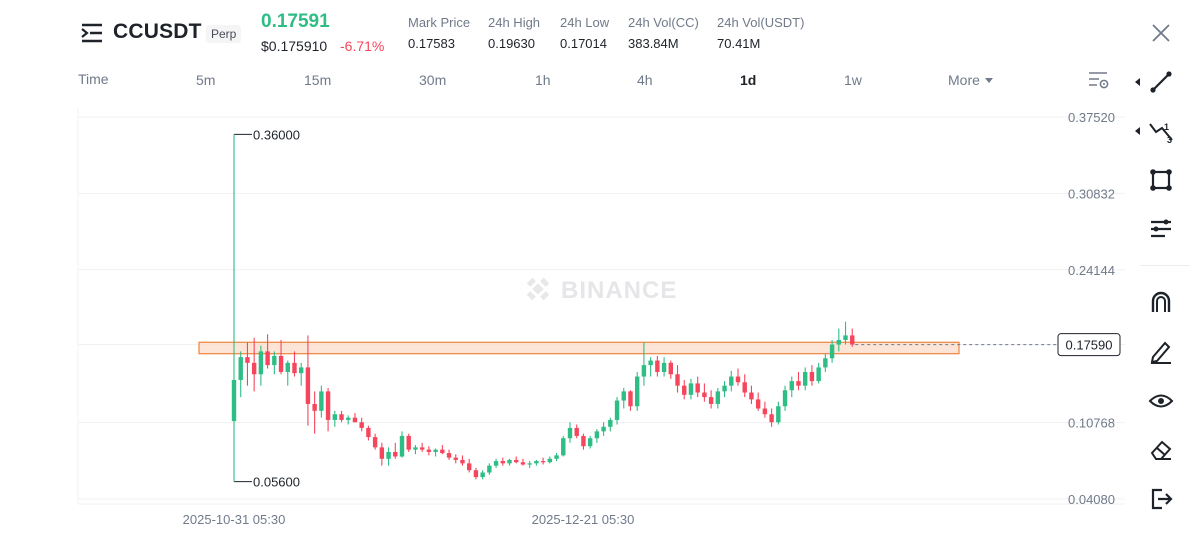 The height and width of the screenshot is (553, 1200). Describe the element at coordinates (1166, 127) in the screenshot. I see `svg-text: 1` at that location.